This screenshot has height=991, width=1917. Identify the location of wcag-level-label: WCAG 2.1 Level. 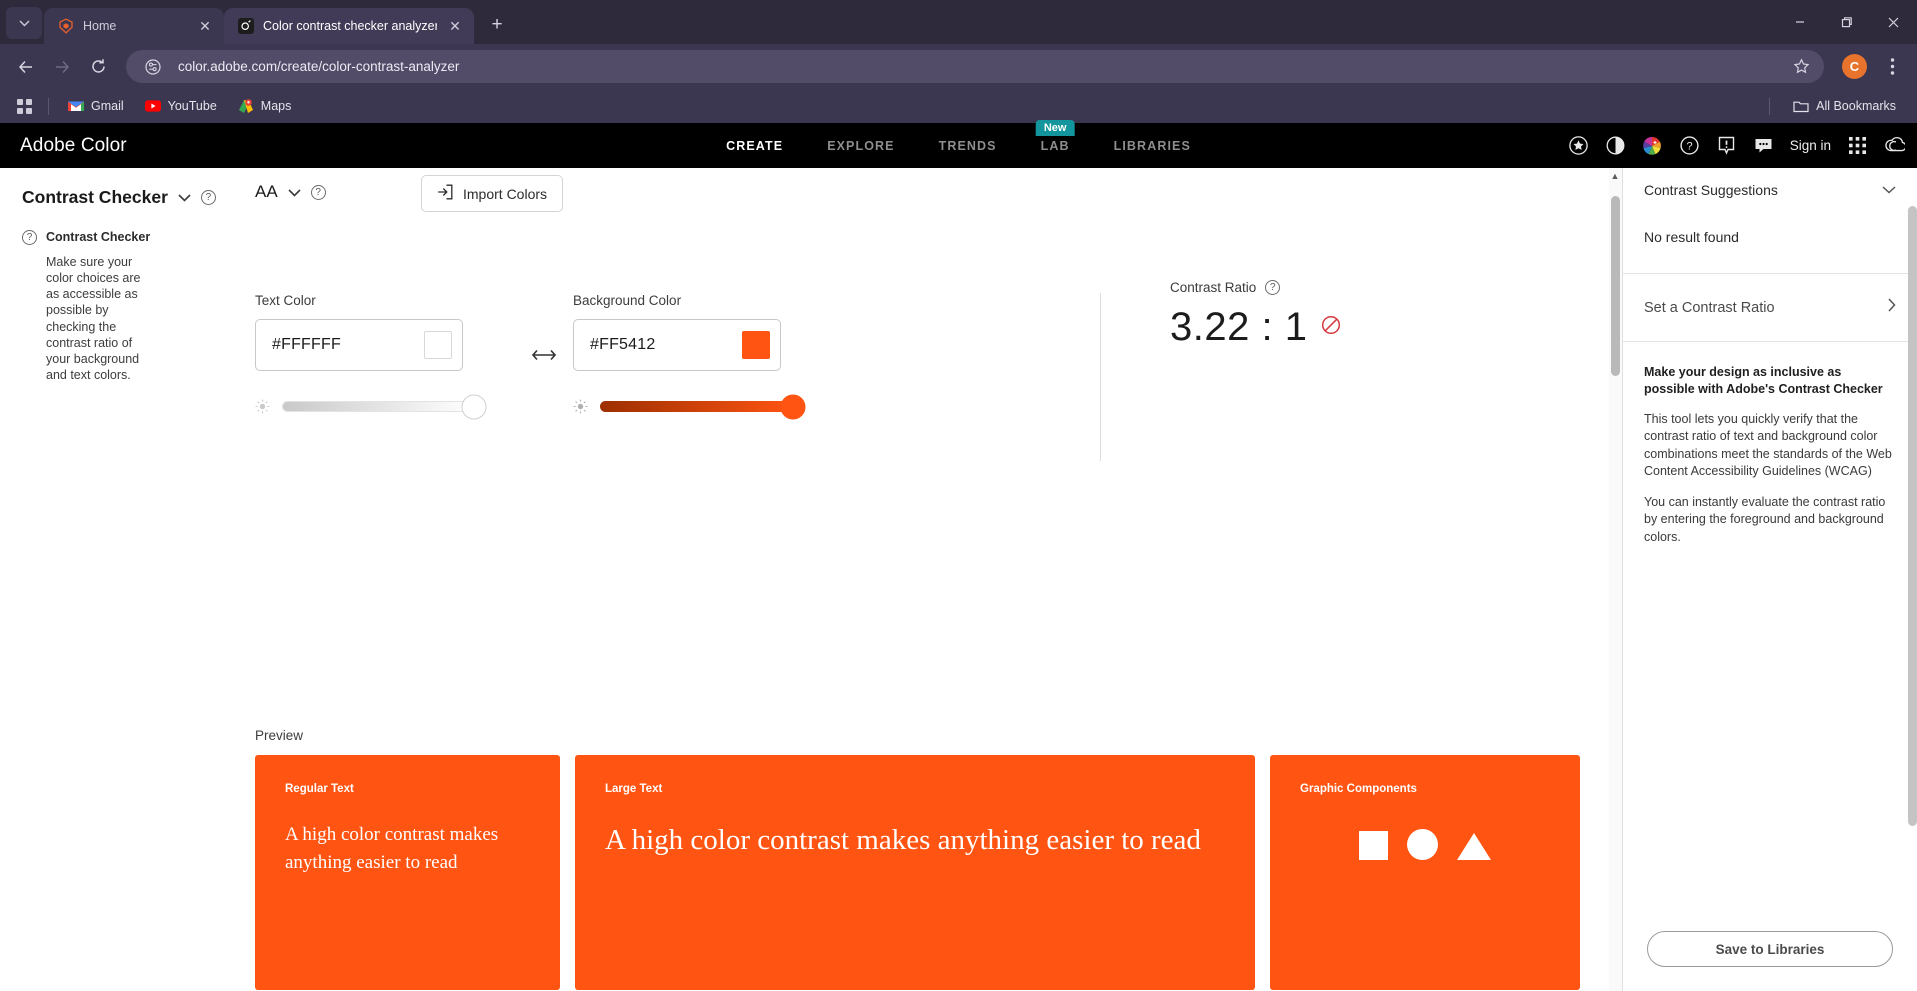
(298, 169).